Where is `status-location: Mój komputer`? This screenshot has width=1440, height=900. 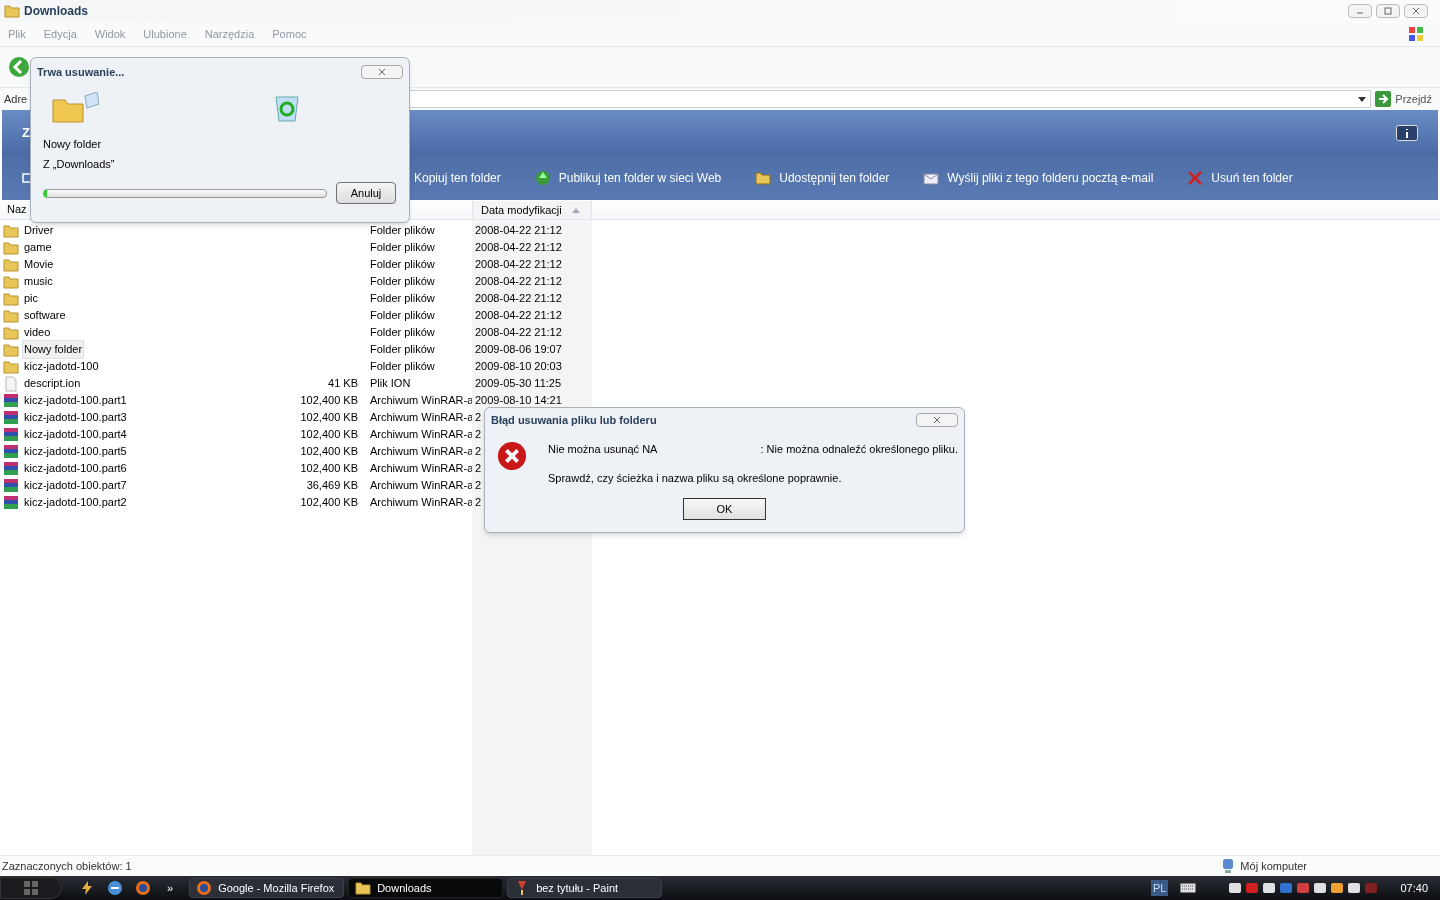 status-location: Mój komputer is located at coordinates (1273, 866).